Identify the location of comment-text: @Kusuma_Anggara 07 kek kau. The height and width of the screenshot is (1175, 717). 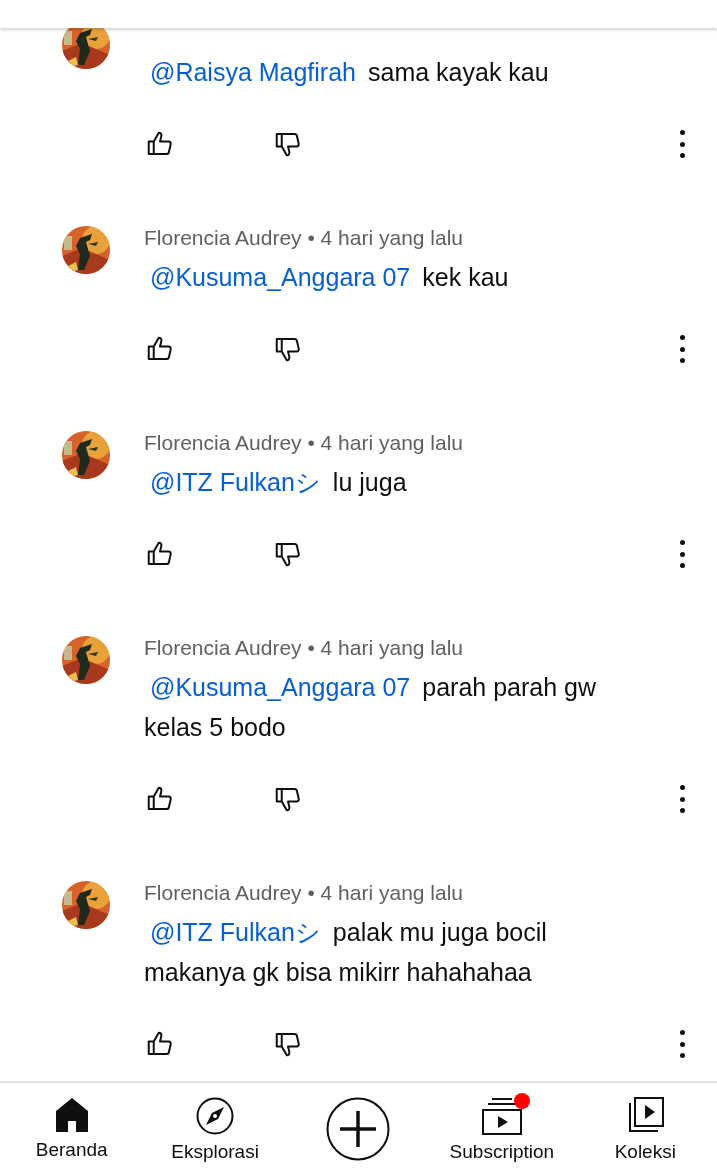
(329, 277).